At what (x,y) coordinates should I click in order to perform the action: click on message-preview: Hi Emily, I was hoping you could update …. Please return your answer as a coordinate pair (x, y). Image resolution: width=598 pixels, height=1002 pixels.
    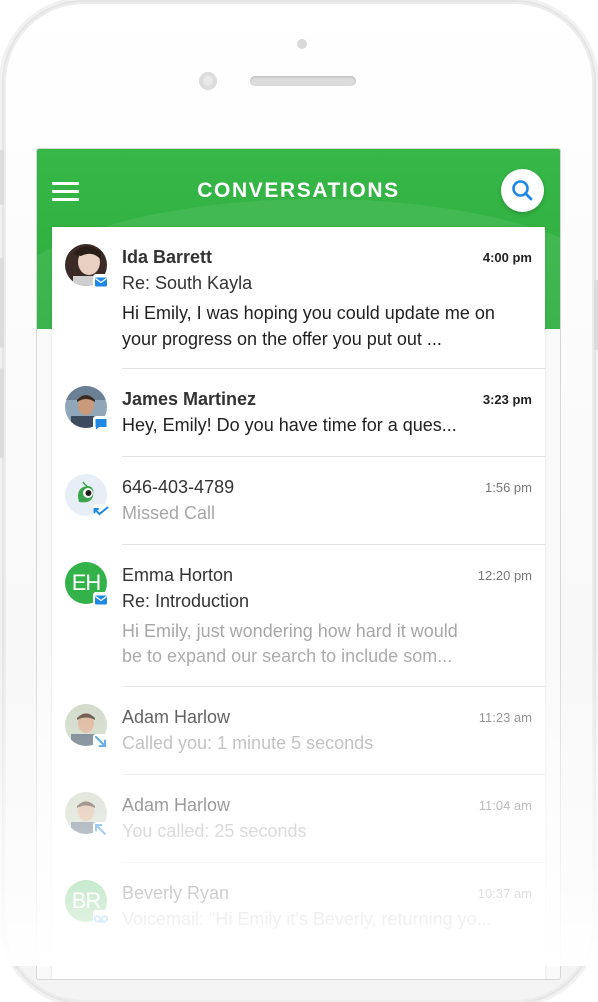
    Looking at the image, I should click on (308, 313).